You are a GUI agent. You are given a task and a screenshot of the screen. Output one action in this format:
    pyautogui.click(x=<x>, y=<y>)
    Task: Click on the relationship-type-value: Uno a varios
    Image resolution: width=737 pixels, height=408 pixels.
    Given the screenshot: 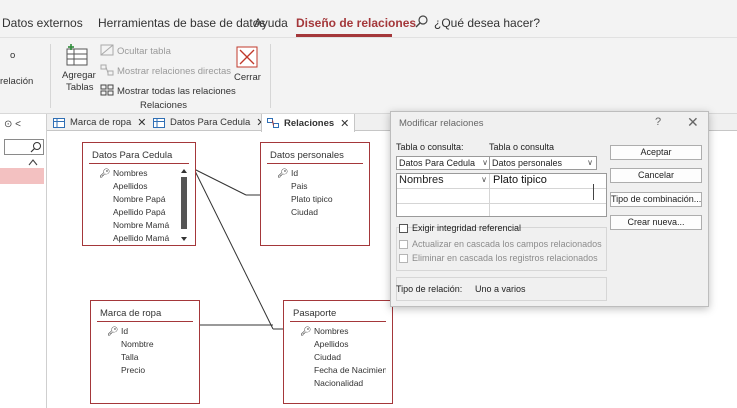 What is the action you would take?
    pyautogui.click(x=500, y=289)
    